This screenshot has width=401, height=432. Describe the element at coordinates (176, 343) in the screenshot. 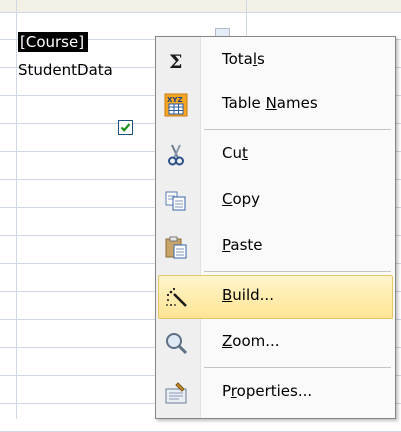

I see `magnifier-icon` at that location.